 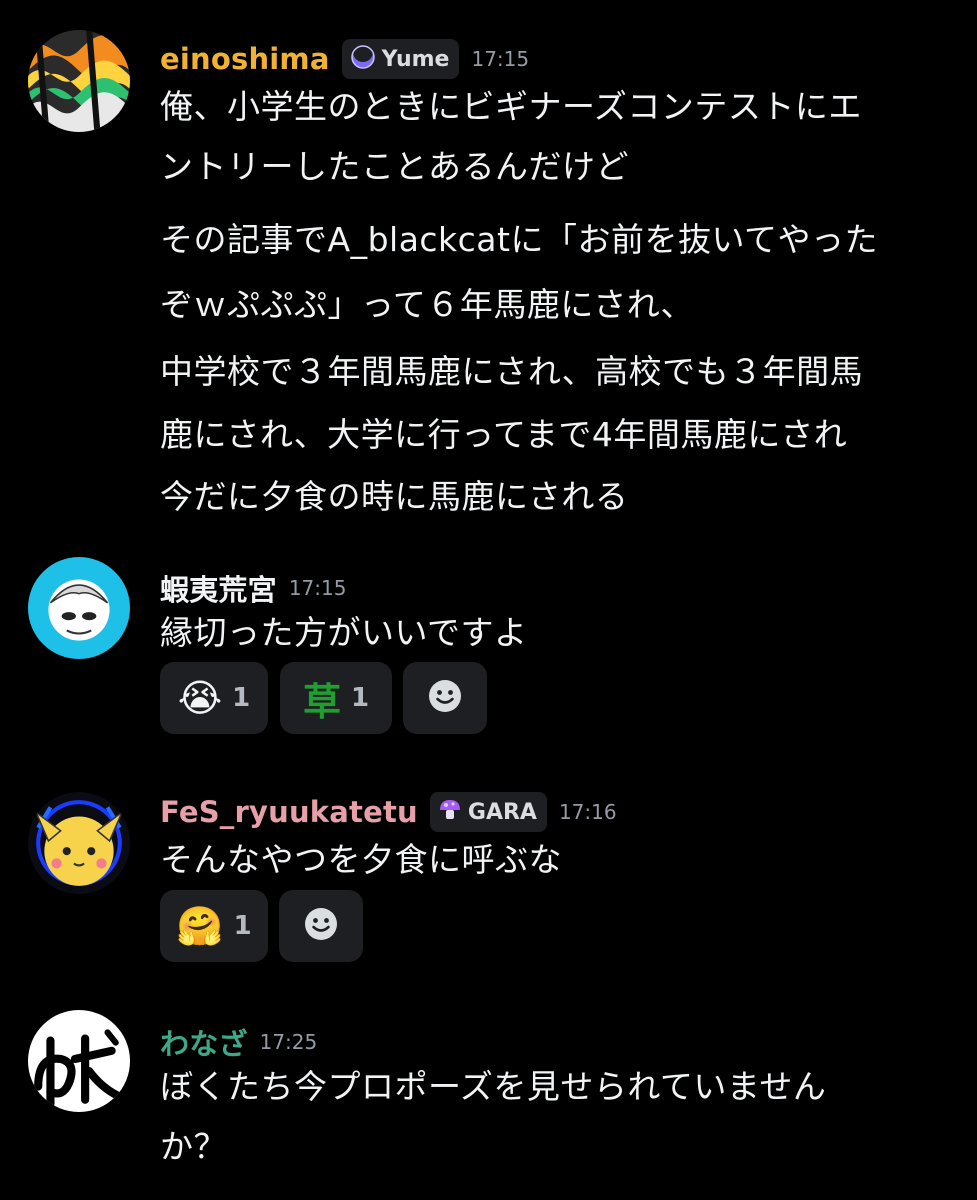 I want to click on loudly-crying-face-icon: 😭, so click(x=200, y=698).